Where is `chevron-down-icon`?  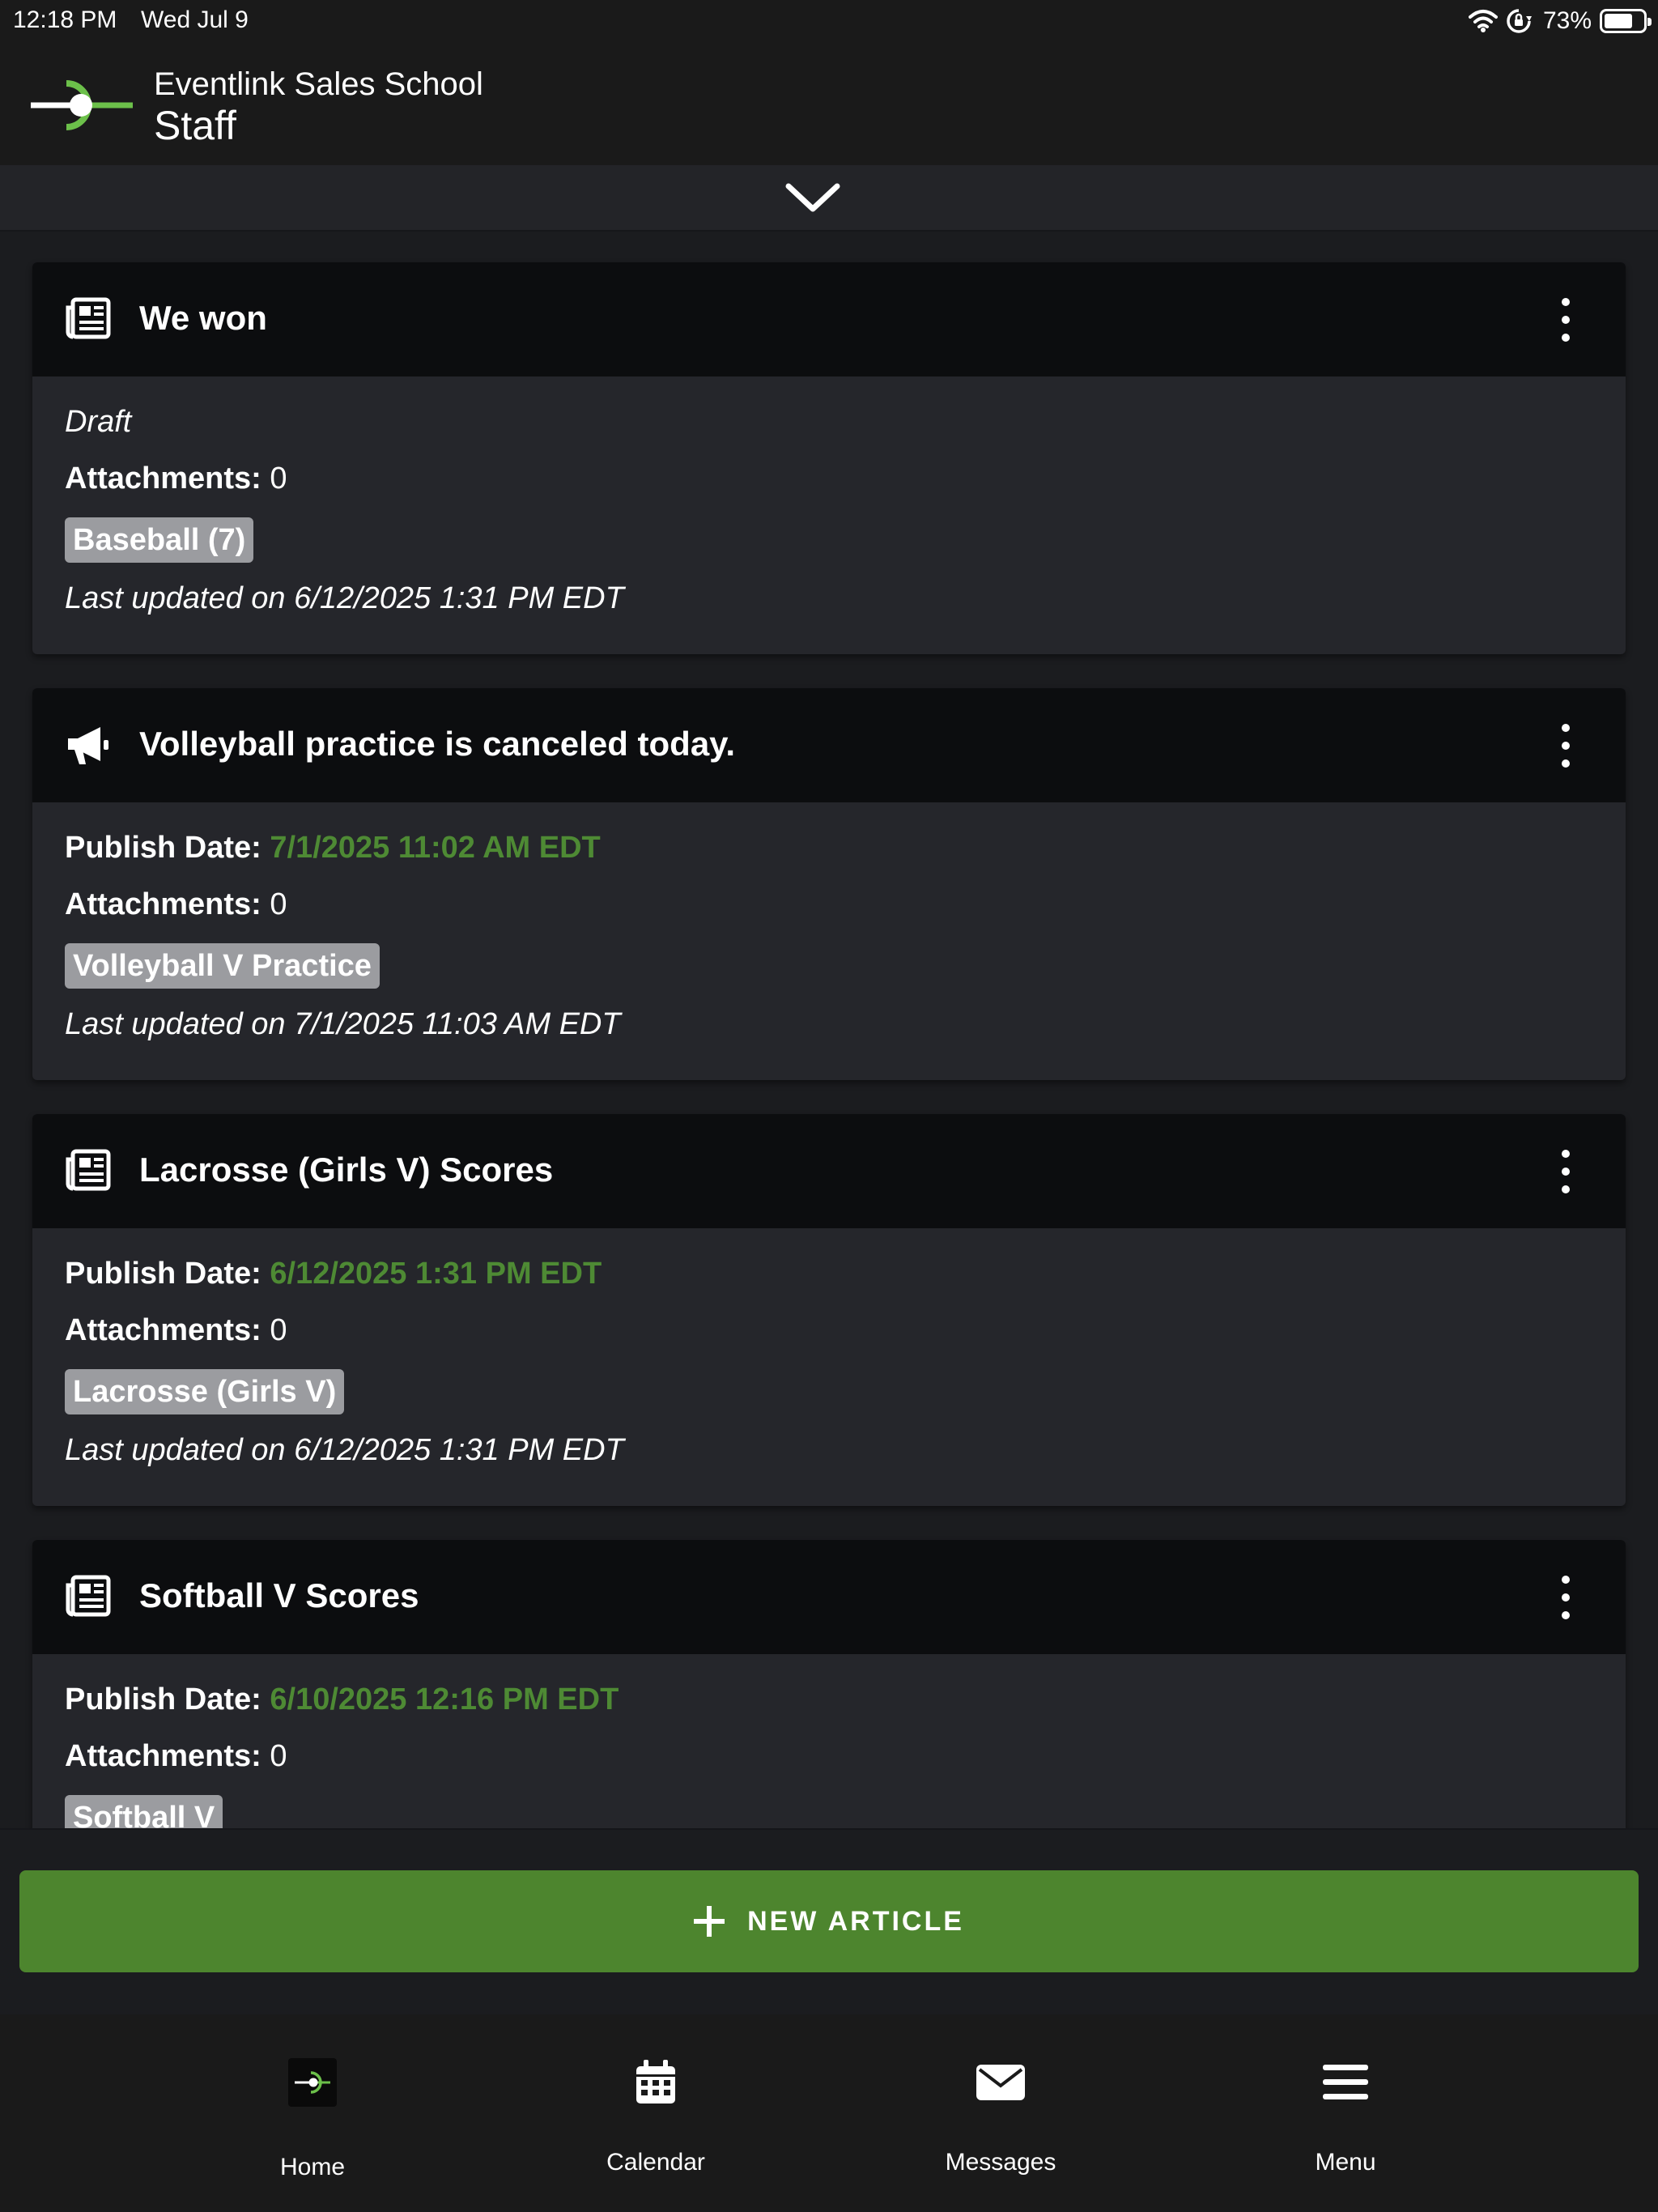
chevron-down-icon is located at coordinates (813, 198).